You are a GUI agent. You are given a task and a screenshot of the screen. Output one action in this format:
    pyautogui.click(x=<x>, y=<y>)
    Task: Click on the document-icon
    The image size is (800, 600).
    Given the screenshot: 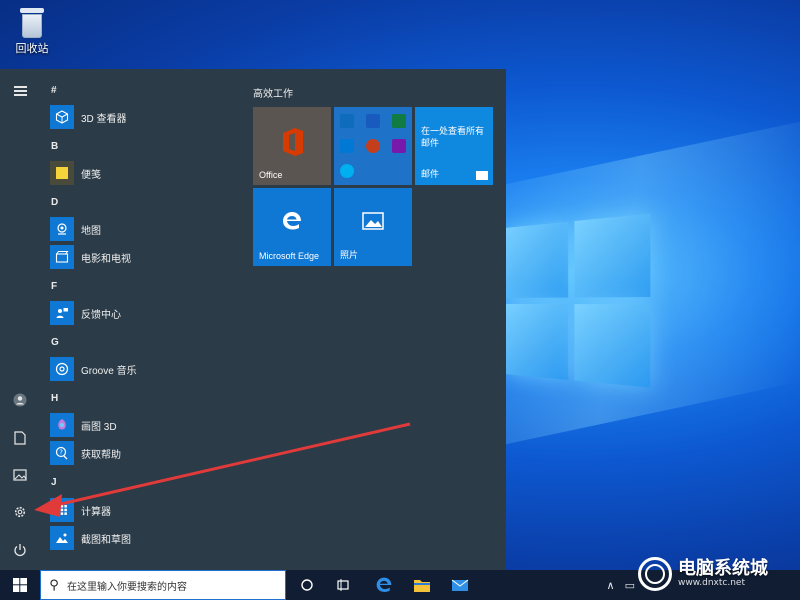 What is the action you would take?
    pyautogui.click(x=20, y=438)
    